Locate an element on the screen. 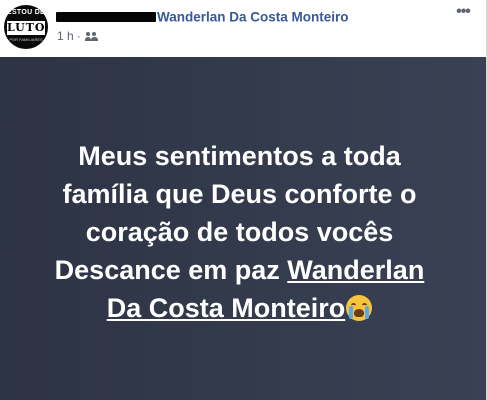 Image resolution: width=487 pixels, height=400 pixels. mention-link-part1: Wanderlan is located at coordinates (355, 270).